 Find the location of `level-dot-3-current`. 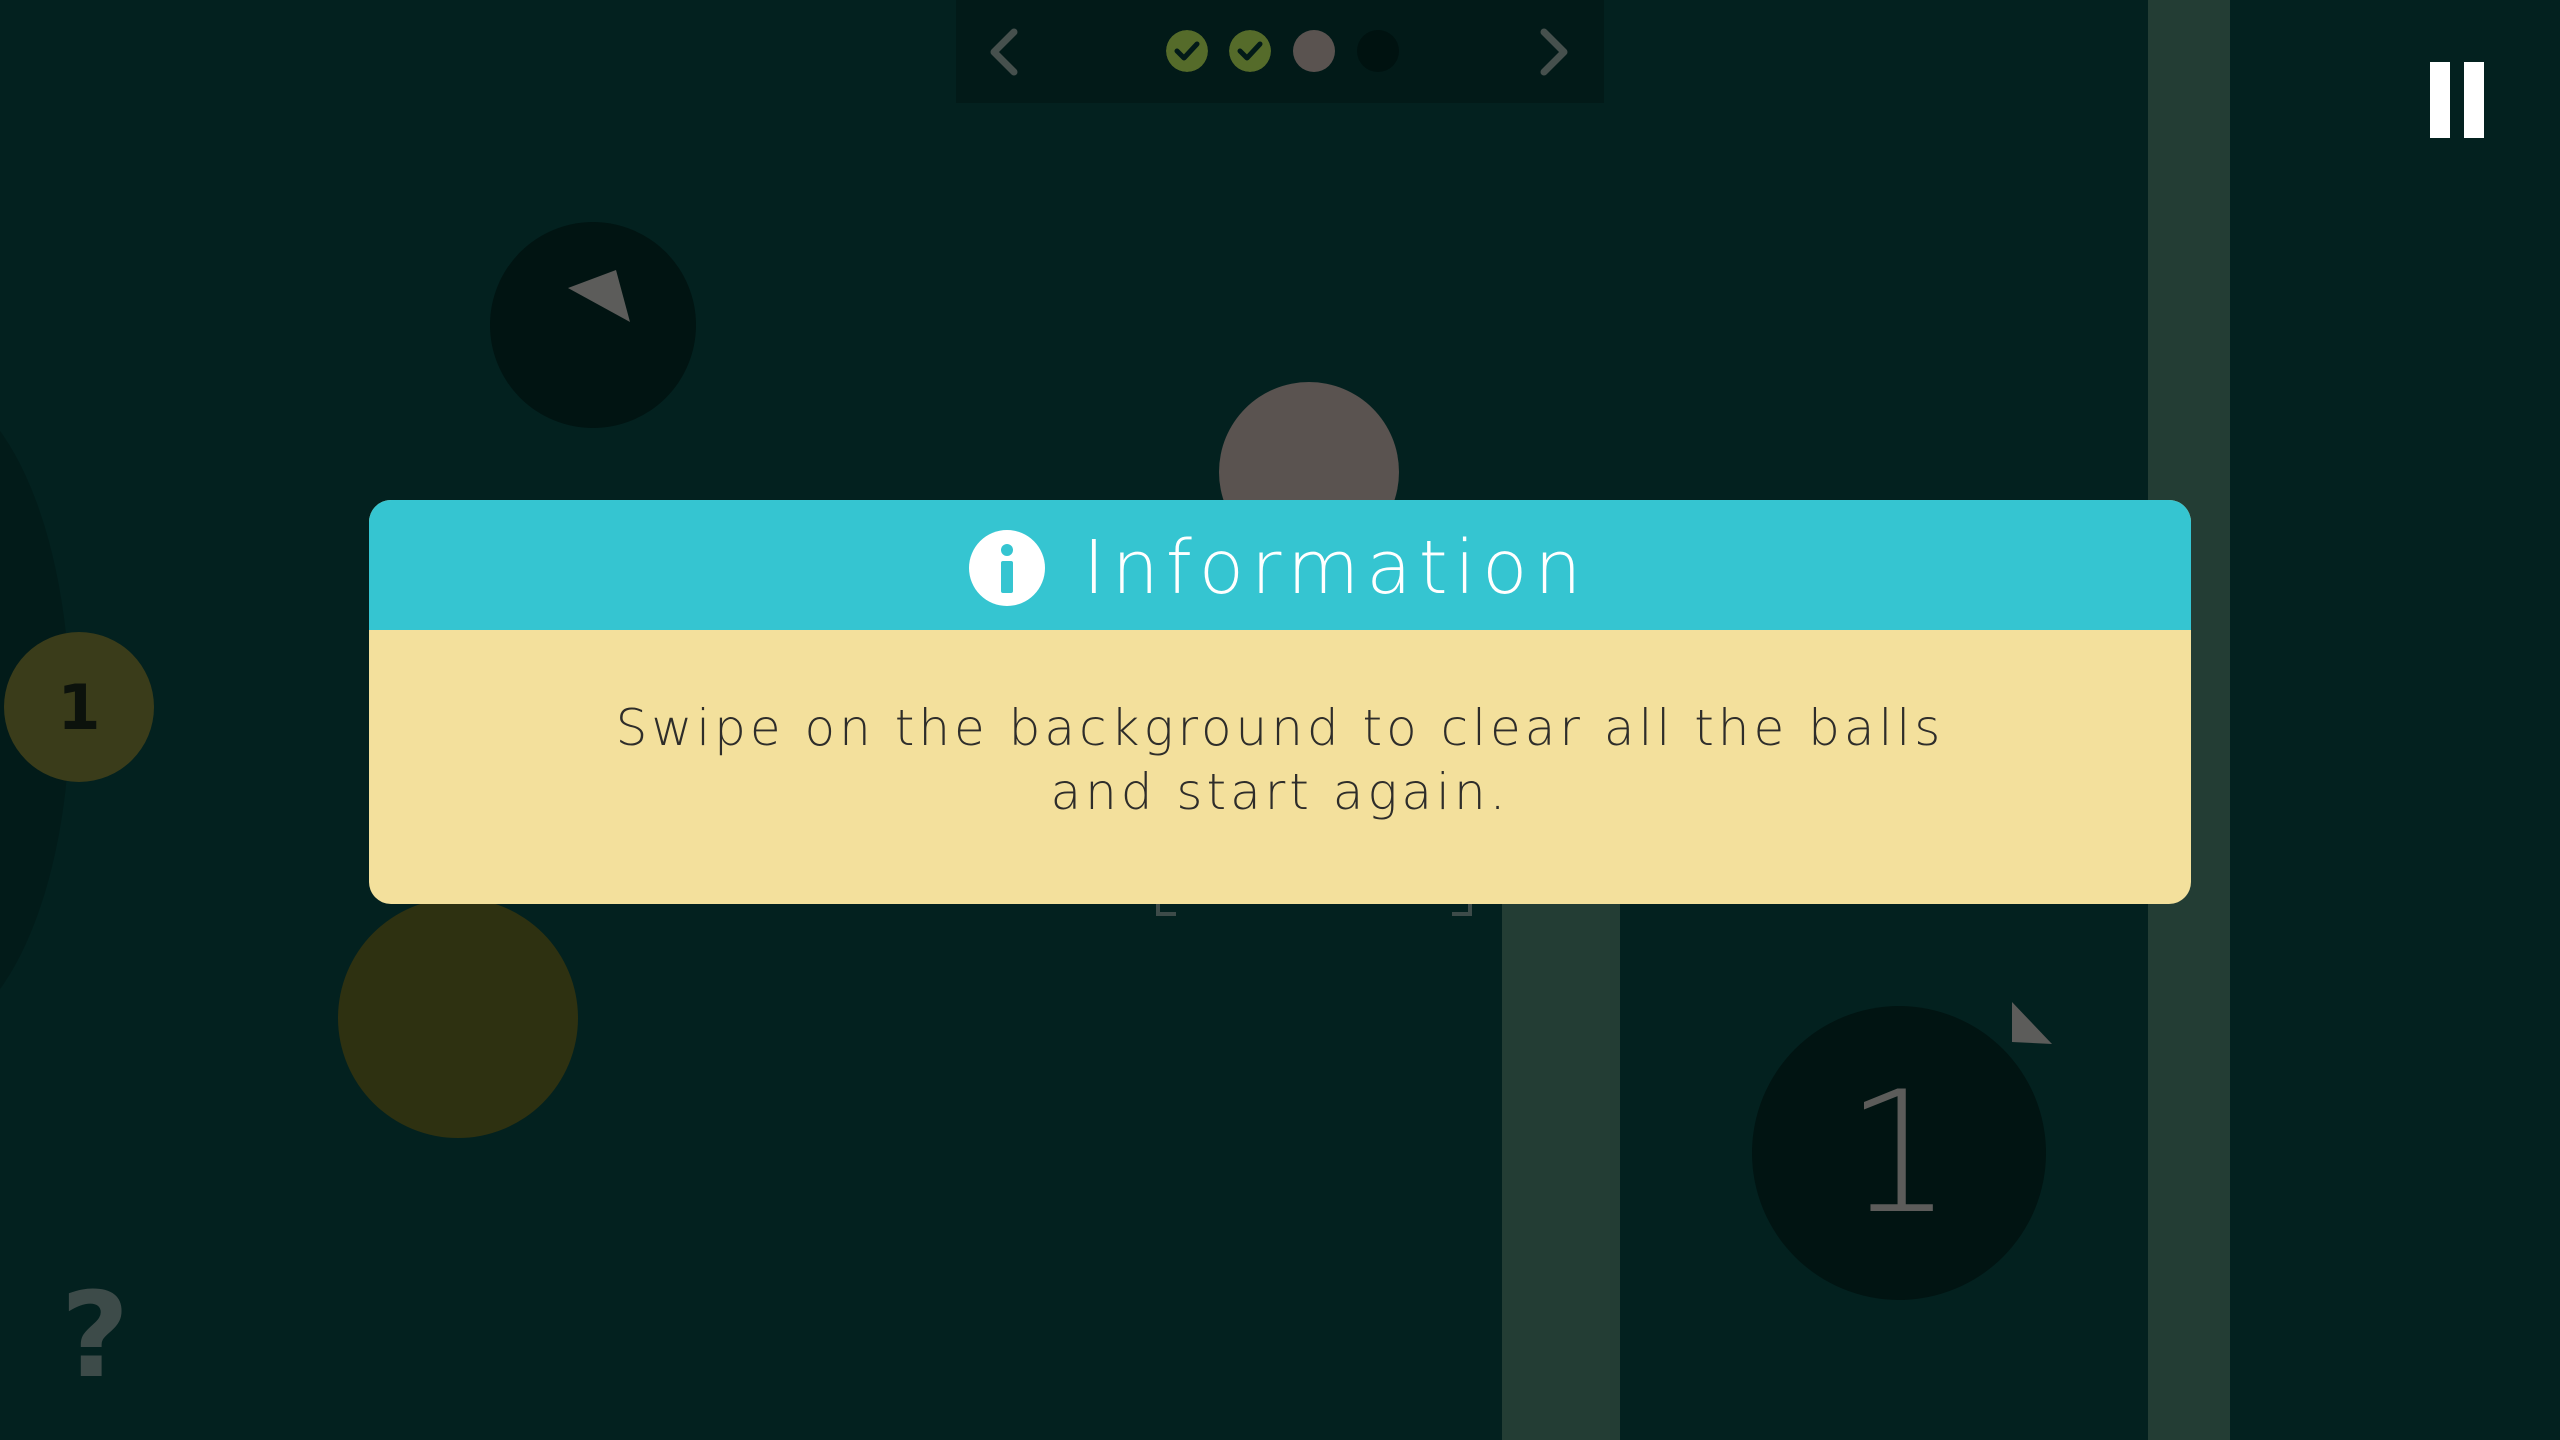

level-dot-3-current is located at coordinates (1314, 51).